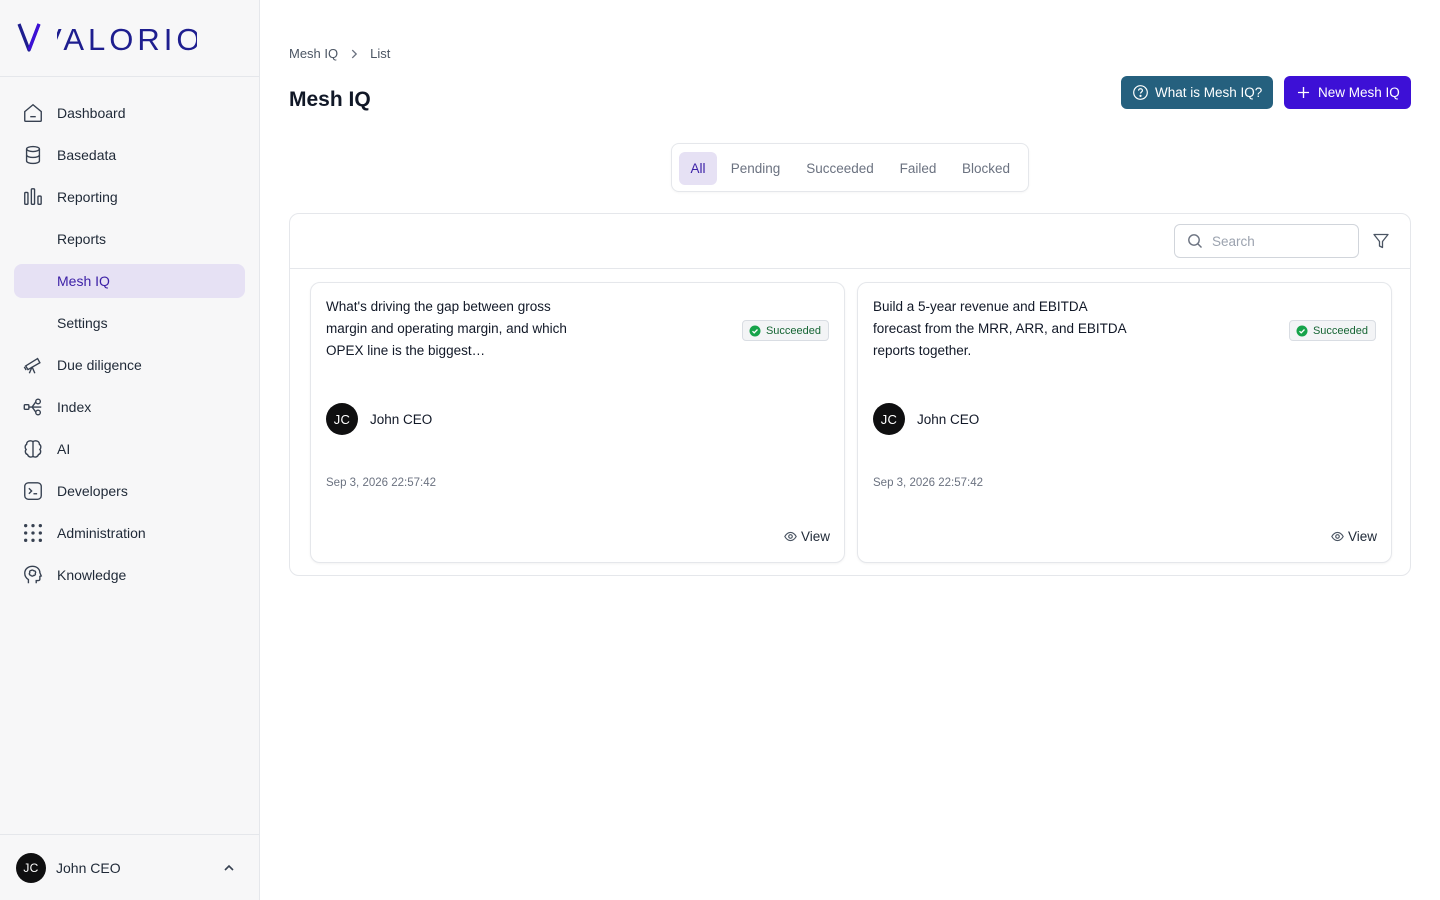 The image size is (1440, 900). What do you see at coordinates (850, 241) in the screenshot?
I see `list-toolbar` at bounding box center [850, 241].